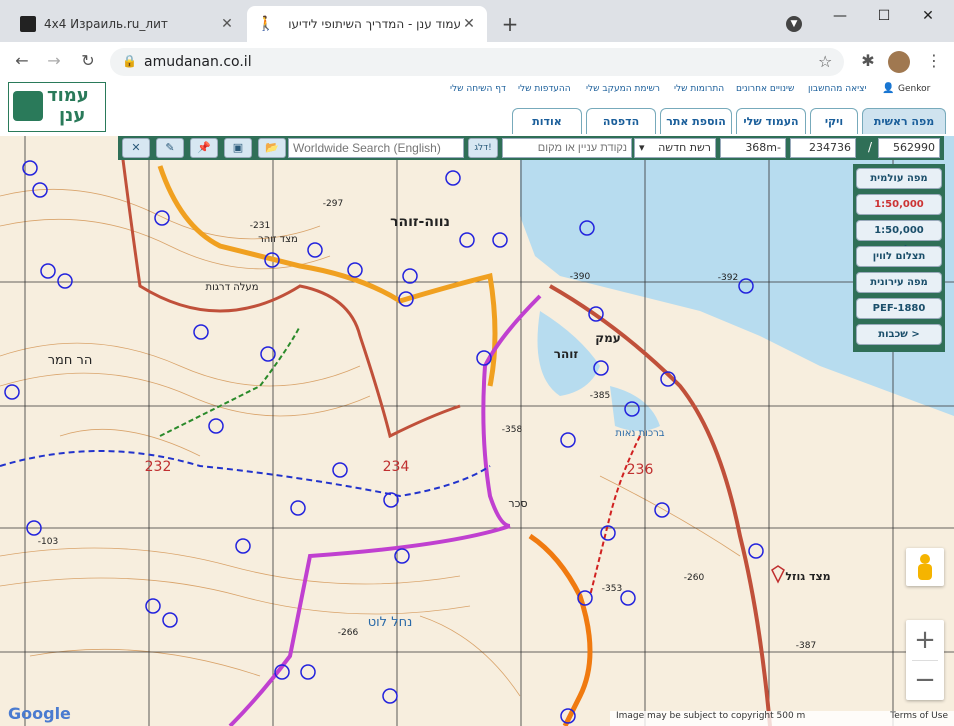 This screenshot has height=726, width=954. Describe the element at coordinates (640, 470) in the screenshot. I see `map-label: 236` at that location.